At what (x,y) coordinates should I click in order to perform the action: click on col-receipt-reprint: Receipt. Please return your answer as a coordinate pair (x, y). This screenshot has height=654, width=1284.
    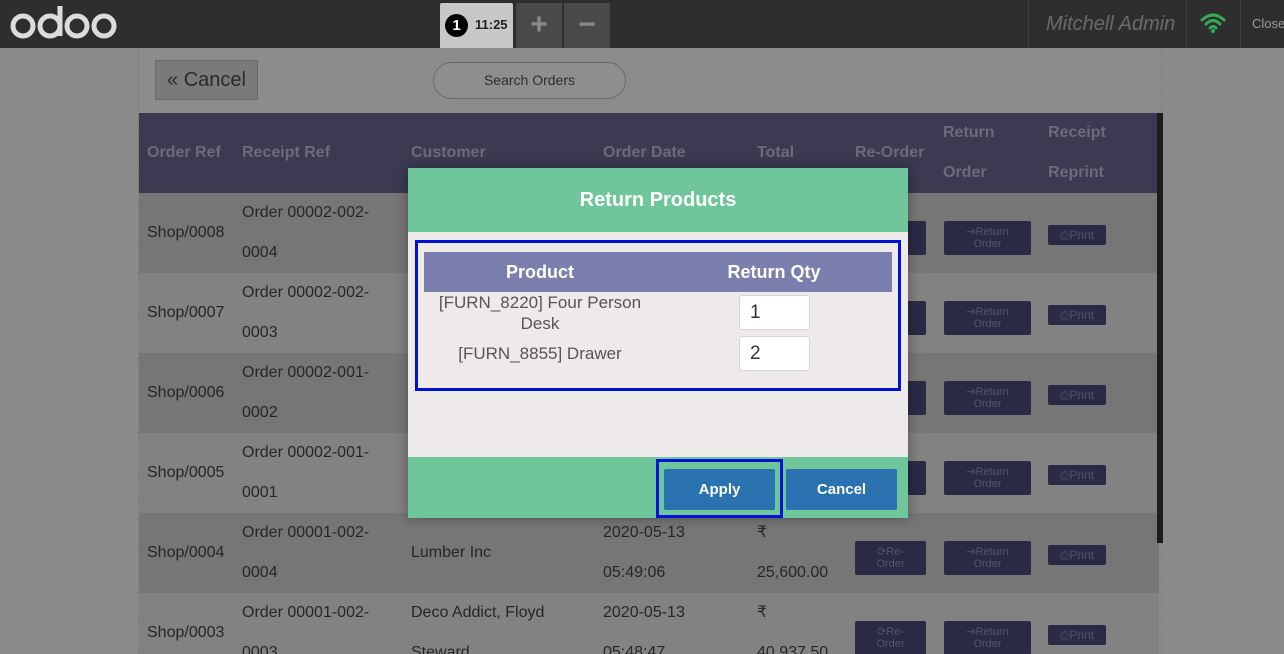
    Looking at the image, I should click on (1077, 132).